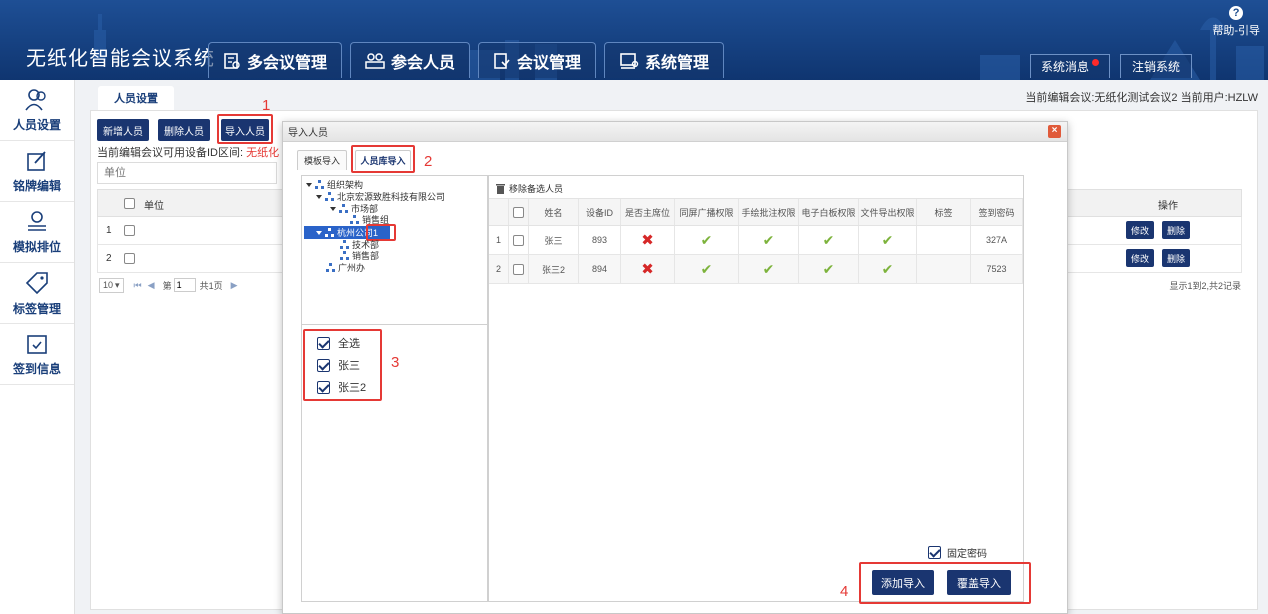 This screenshot has height=614, width=1268. I want to click on annotation-number-1: 1, so click(266, 105).